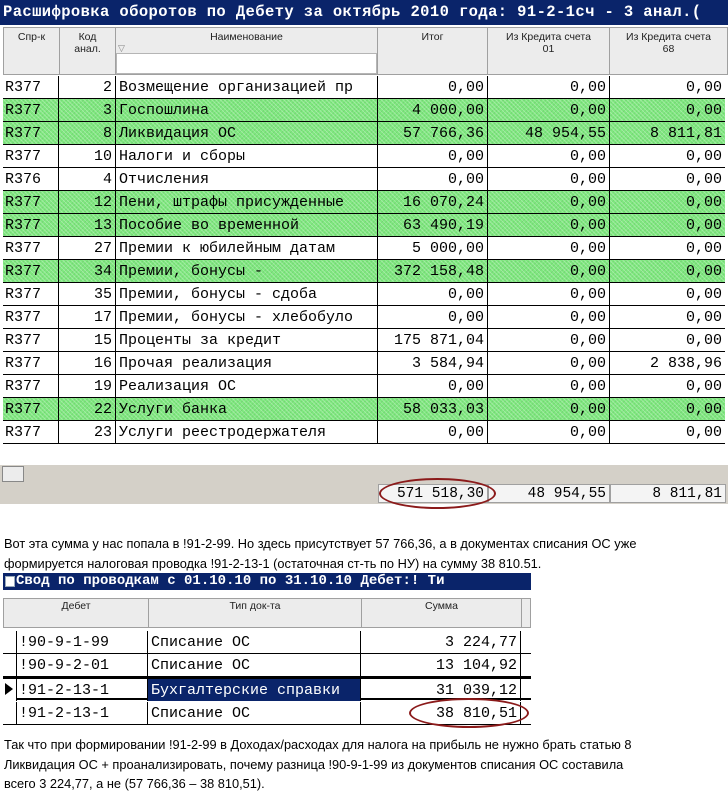 This screenshot has width=728, height=794. What do you see at coordinates (87, 432) in the screenshot?
I see `code-cell: 23` at bounding box center [87, 432].